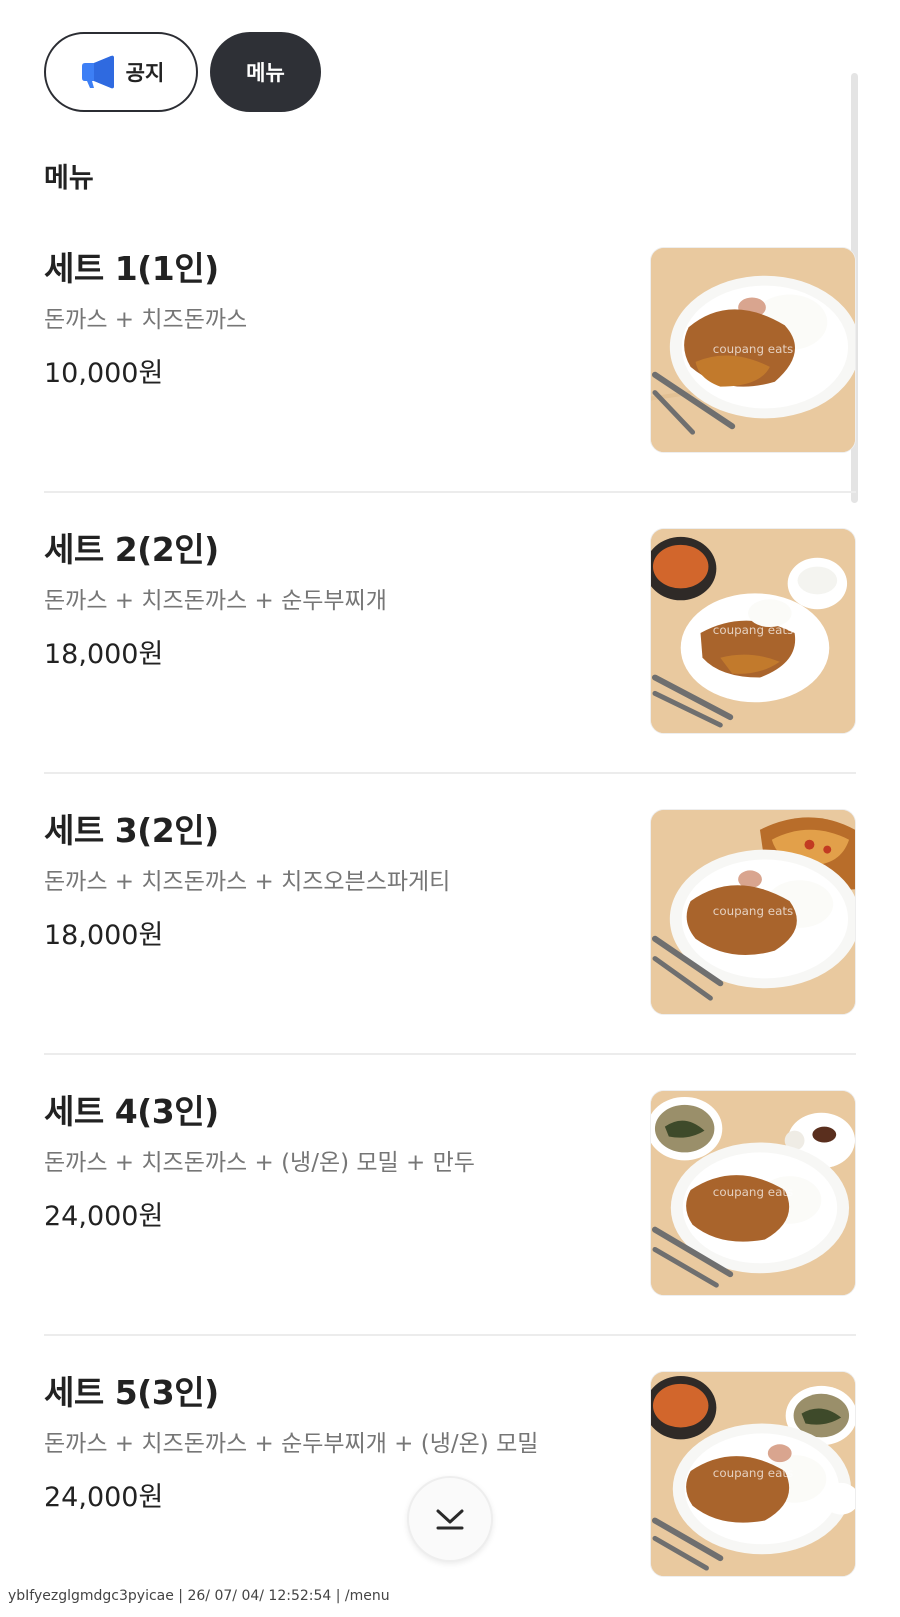  I want to click on menu-item-description: 돈까스 + 치즈돈까스 + 순두부찌개, so click(215, 601).